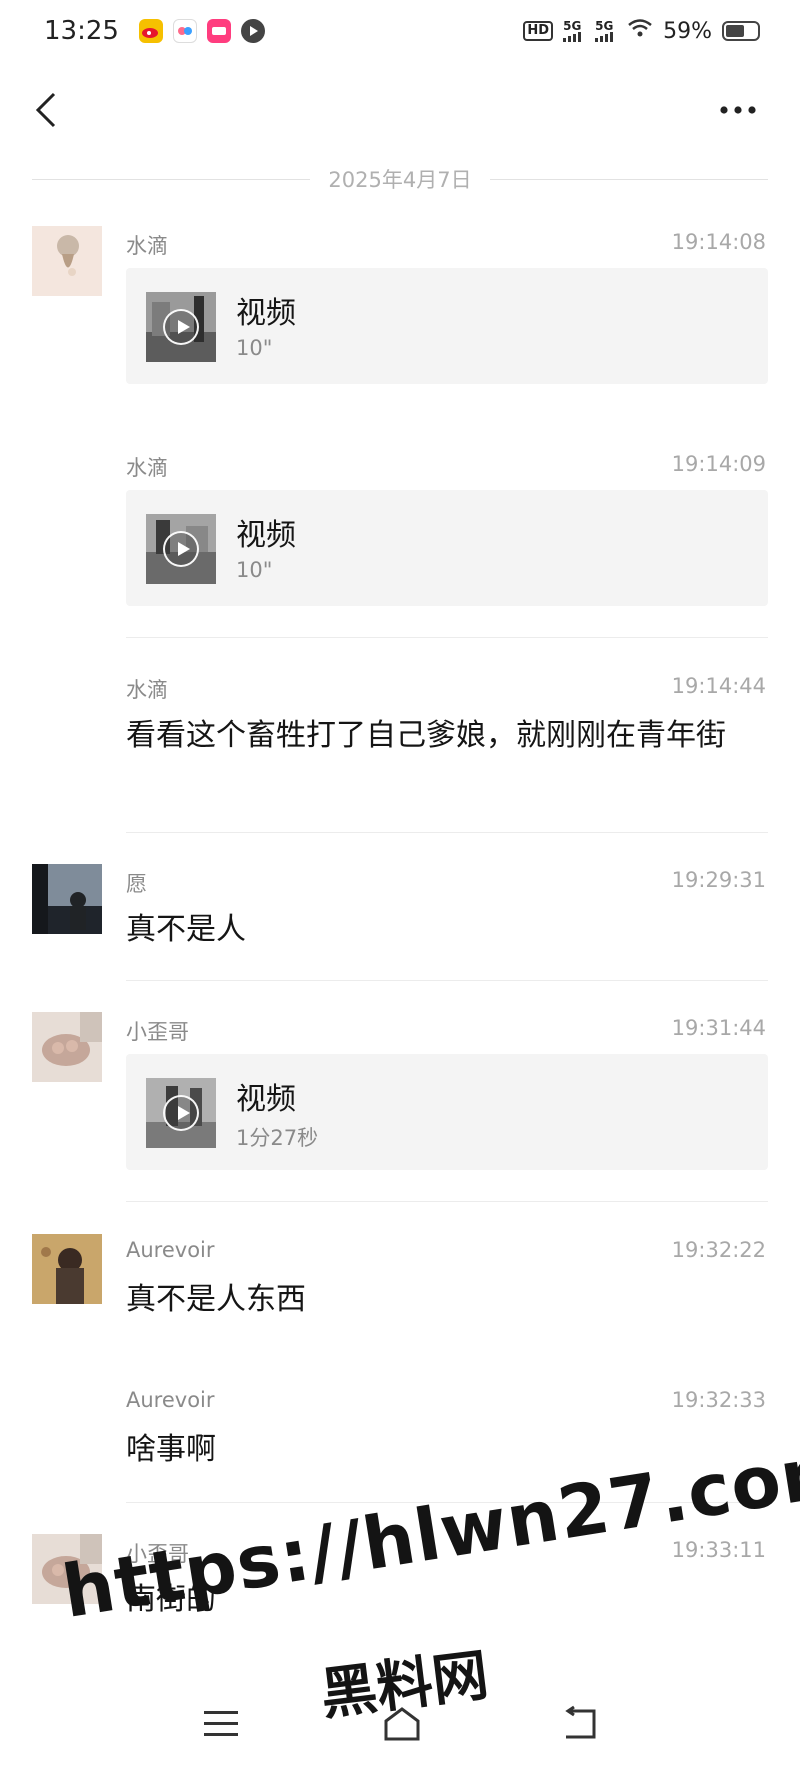  I want to click on sender-name: 愿, so click(136, 884).